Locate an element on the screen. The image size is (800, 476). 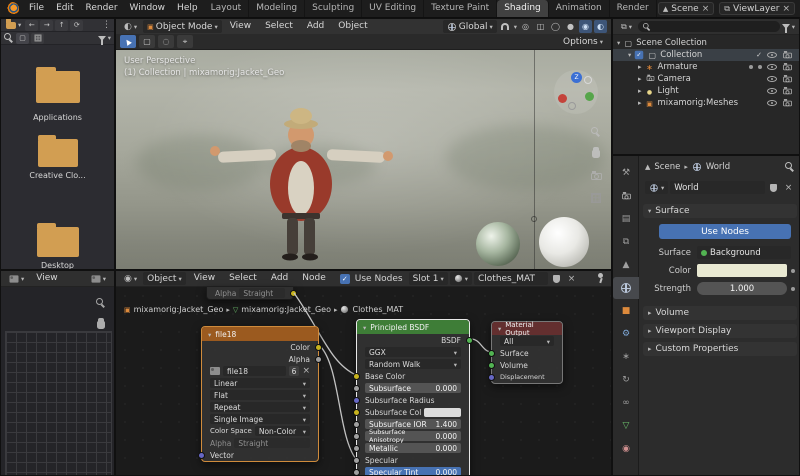
shader-menu-node: Node is located at coordinates (314, 279).